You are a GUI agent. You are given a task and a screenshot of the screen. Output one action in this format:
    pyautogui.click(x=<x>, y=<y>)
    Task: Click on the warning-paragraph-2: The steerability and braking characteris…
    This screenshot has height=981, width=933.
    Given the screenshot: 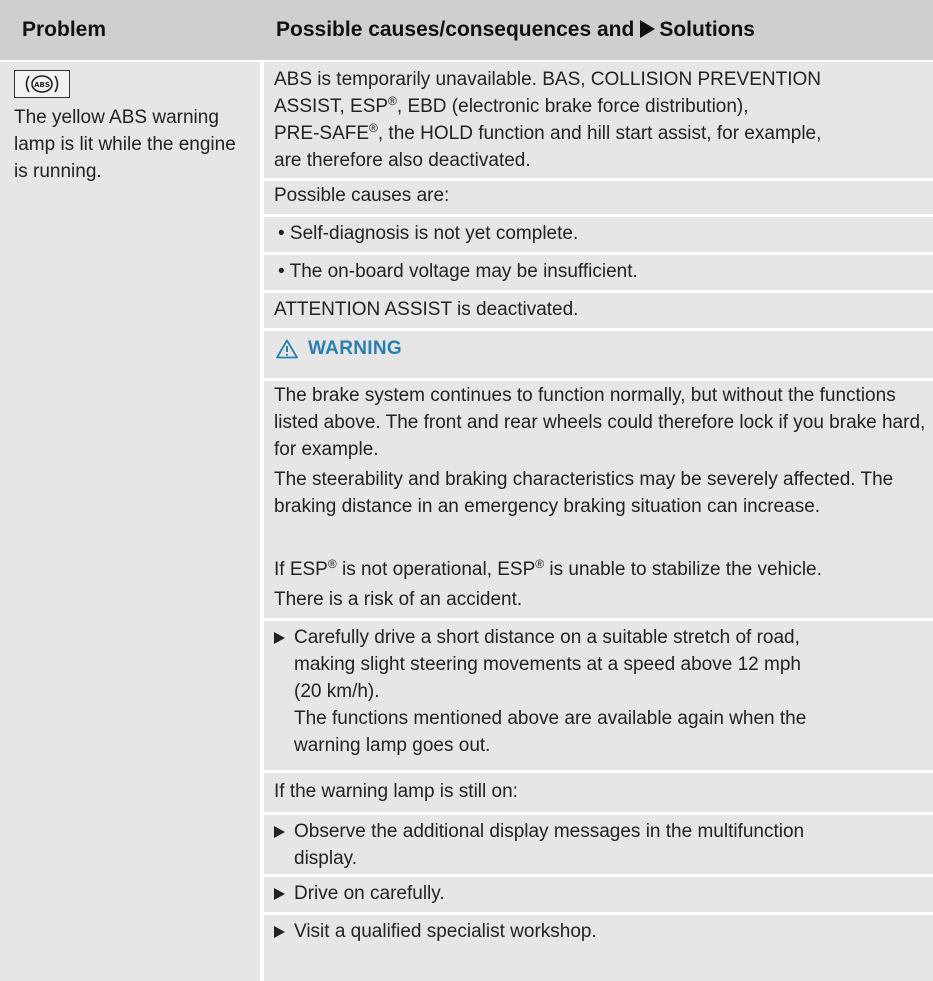 What is the action you would take?
    pyautogui.click(x=584, y=493)
    